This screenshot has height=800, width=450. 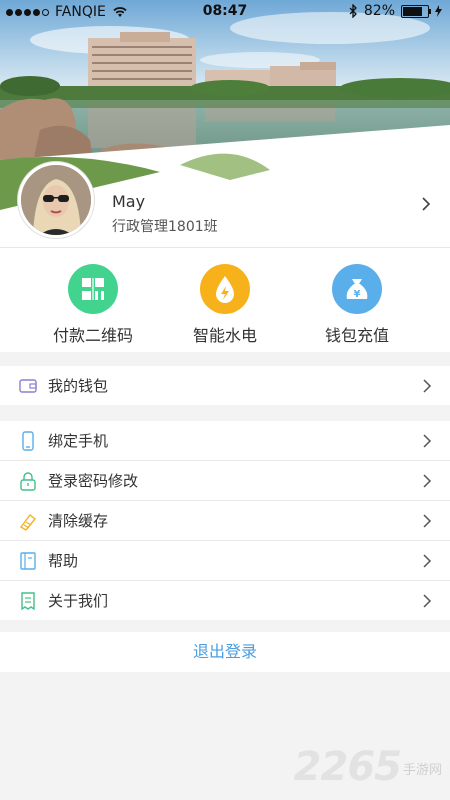 I want to click on watermark-text: 手游网, so click(x=422, y=770).